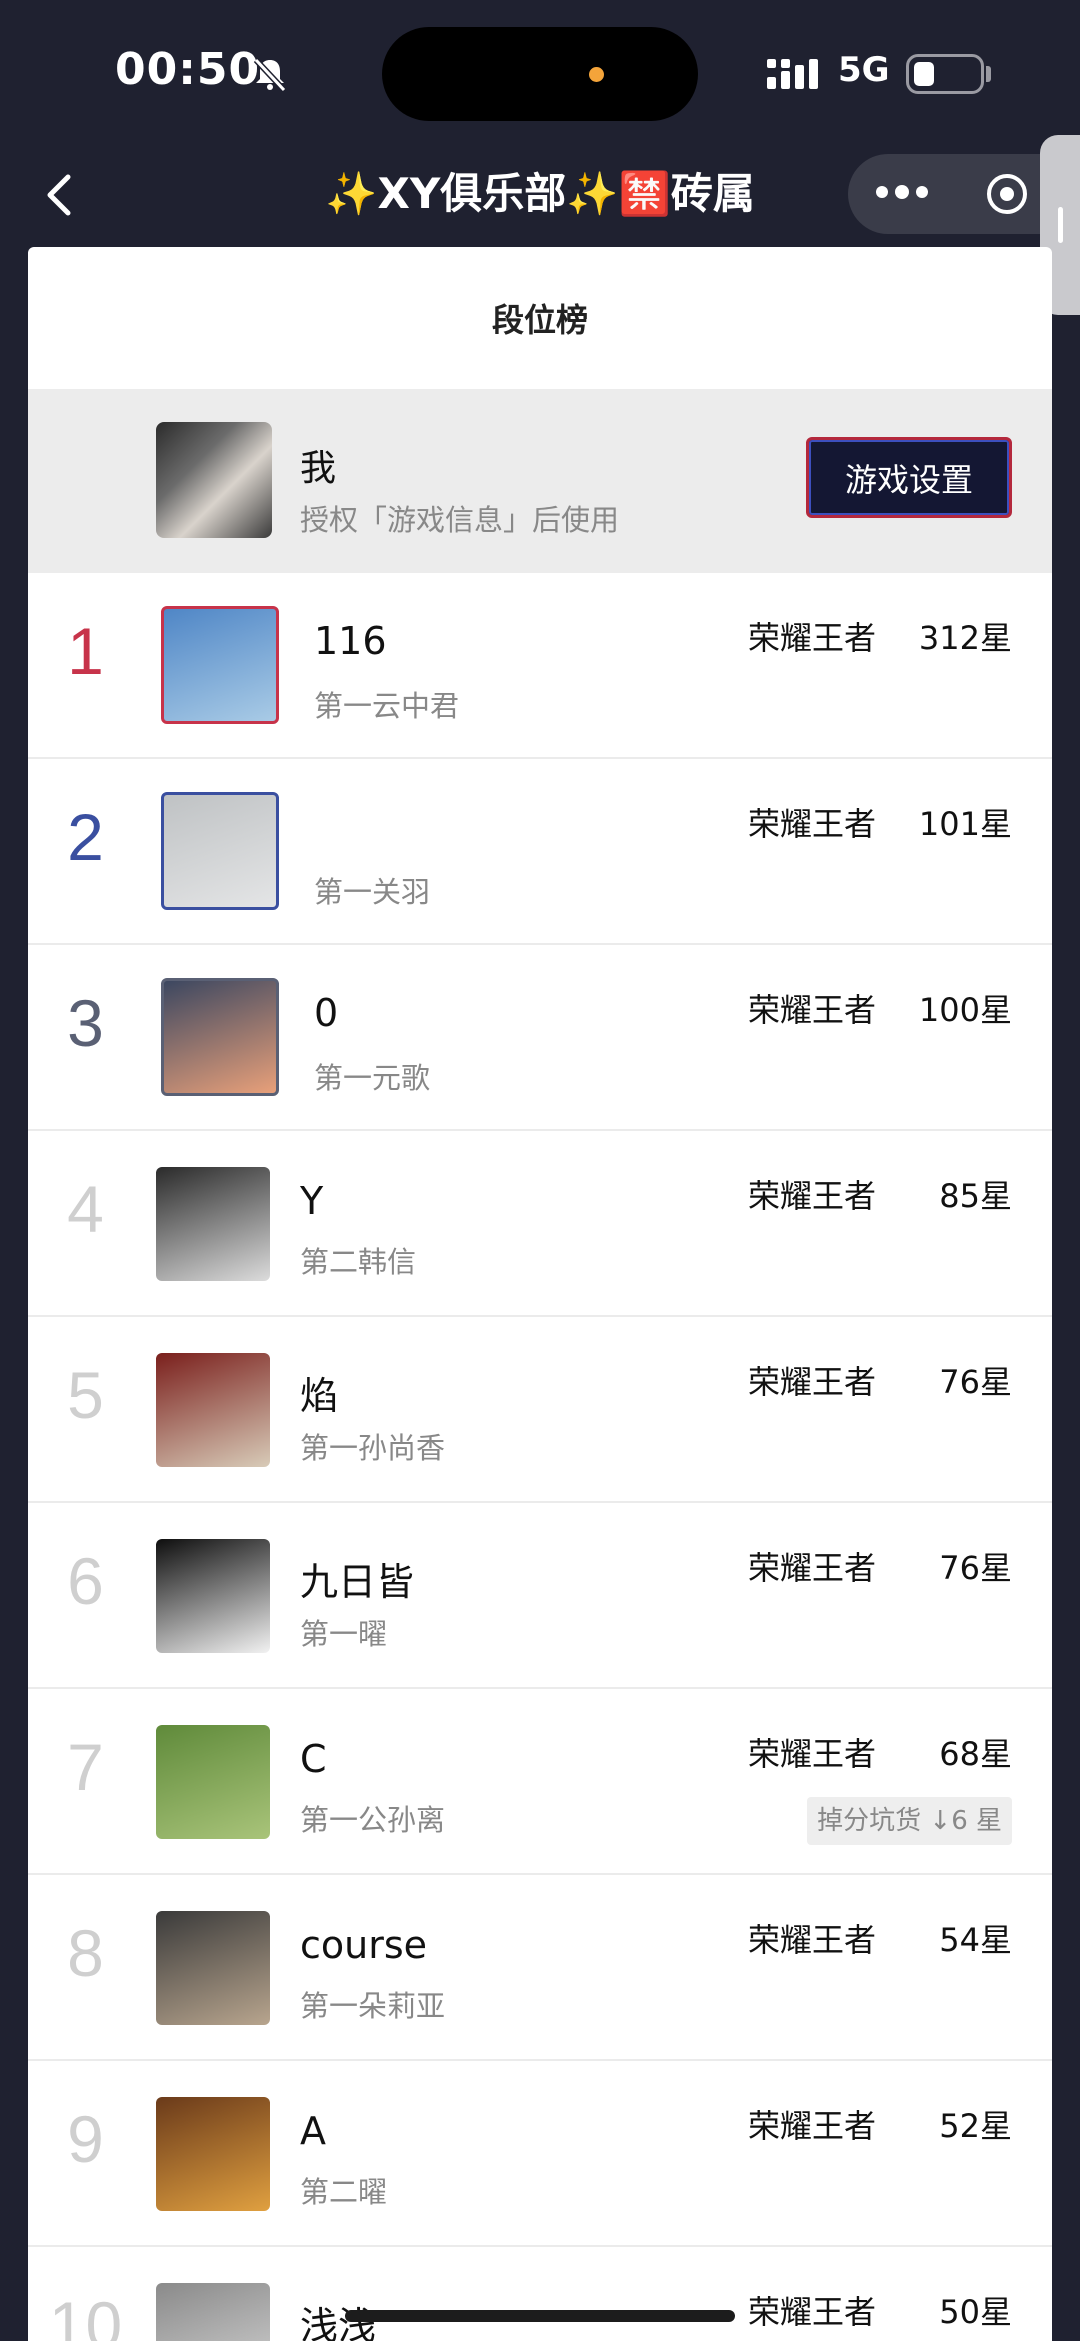 The width and height of the screenshot is (1080, 2341). What do you see at coordinates (965, 1010) in the screenshot?
I see `player-stars: 100星` at bounding box center [965, 1010].